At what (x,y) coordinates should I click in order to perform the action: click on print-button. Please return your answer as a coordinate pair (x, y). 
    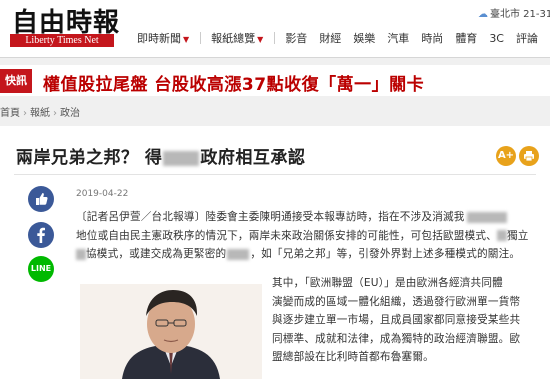
    Looking at the image, I should click on (529, 156).